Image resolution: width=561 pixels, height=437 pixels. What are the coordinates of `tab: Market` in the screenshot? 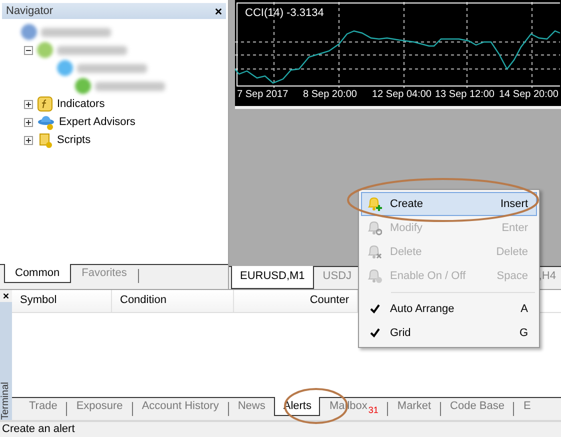 It's located at (414, 406).